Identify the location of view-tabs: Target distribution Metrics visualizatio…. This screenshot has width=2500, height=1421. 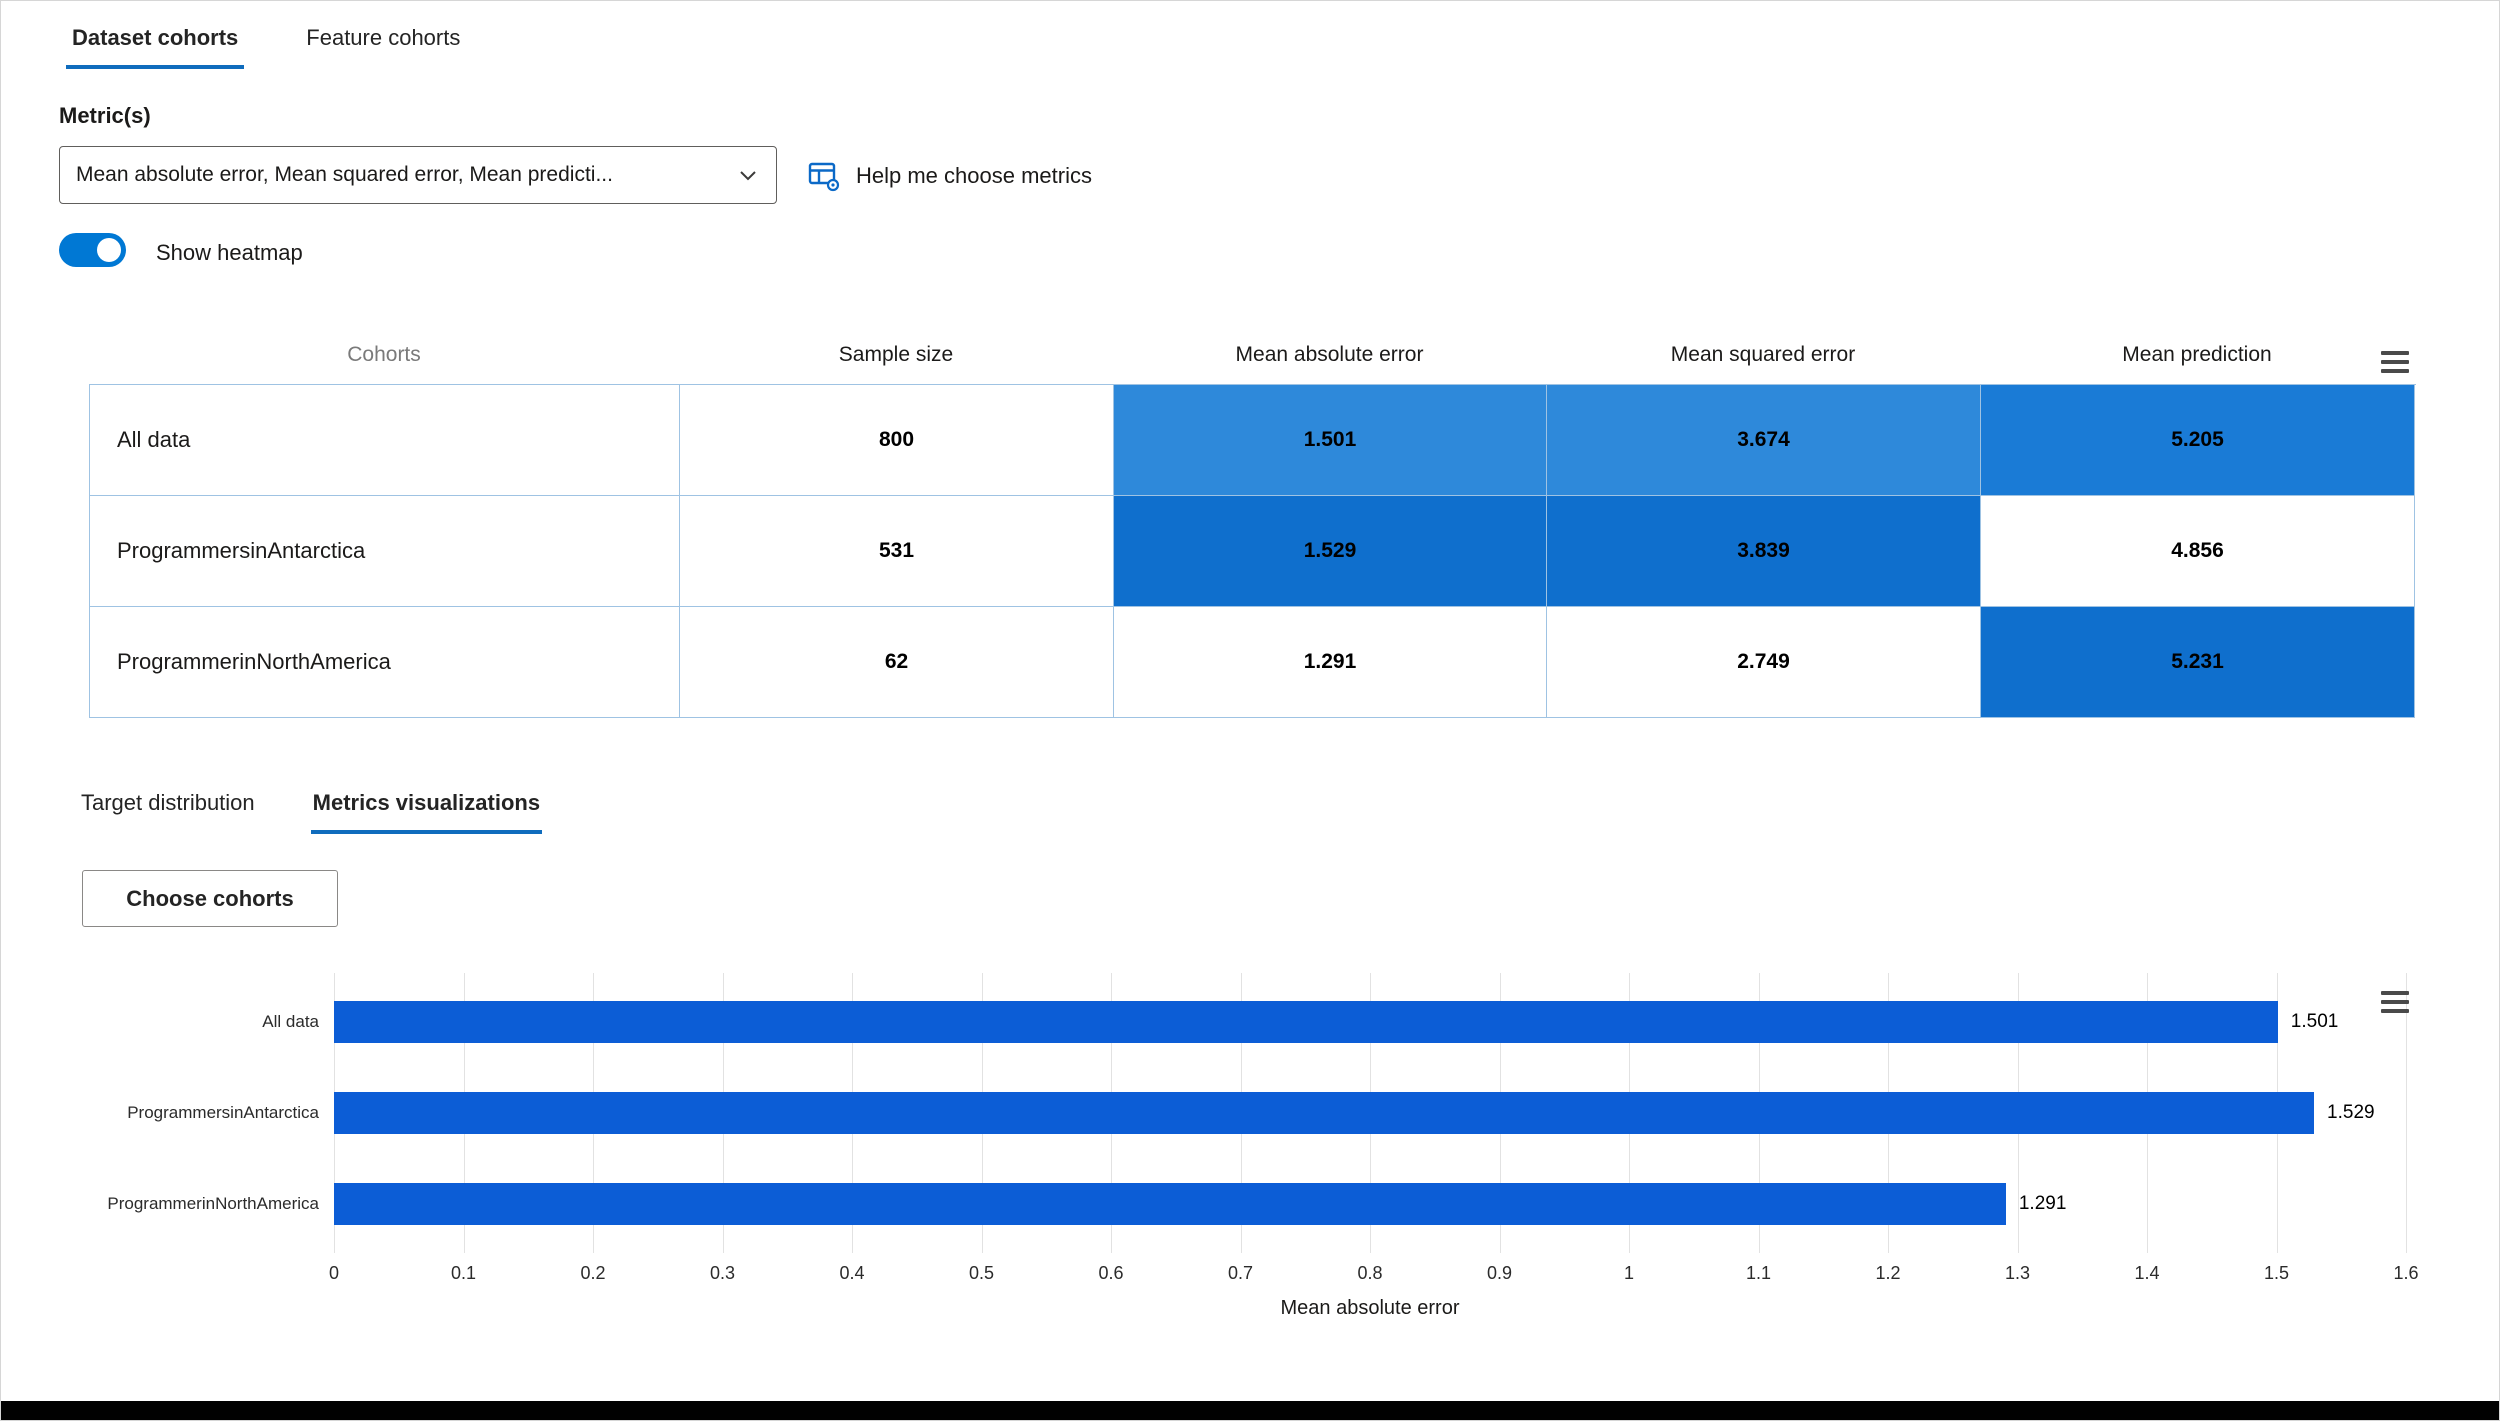
(311, 809).